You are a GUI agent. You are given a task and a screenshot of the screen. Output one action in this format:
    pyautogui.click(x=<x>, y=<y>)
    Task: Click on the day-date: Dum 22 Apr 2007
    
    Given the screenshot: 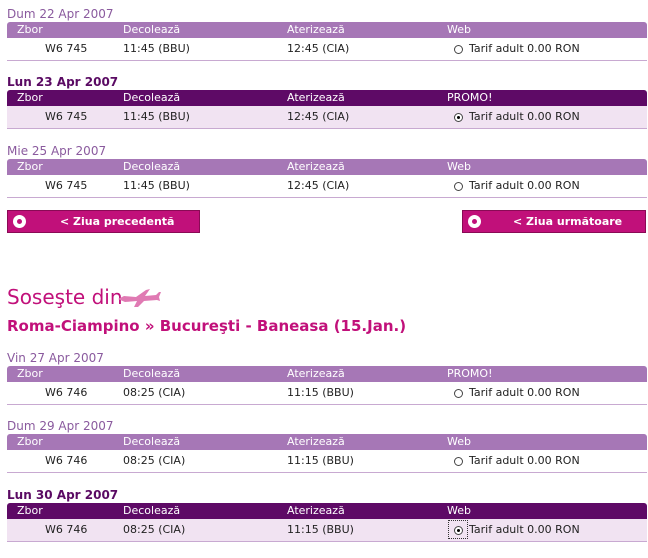 What is the action you would take?
    pyautogui.click(x=60, y=14)
    